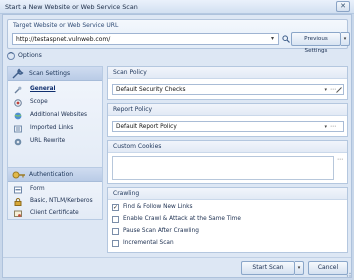 Image resolution: width=354 pixels, height=280 pixels. Describe the element at coordinates (299, 268) in the screenshot. I see `start-scan-dropdown-icon: ▾` at that location.